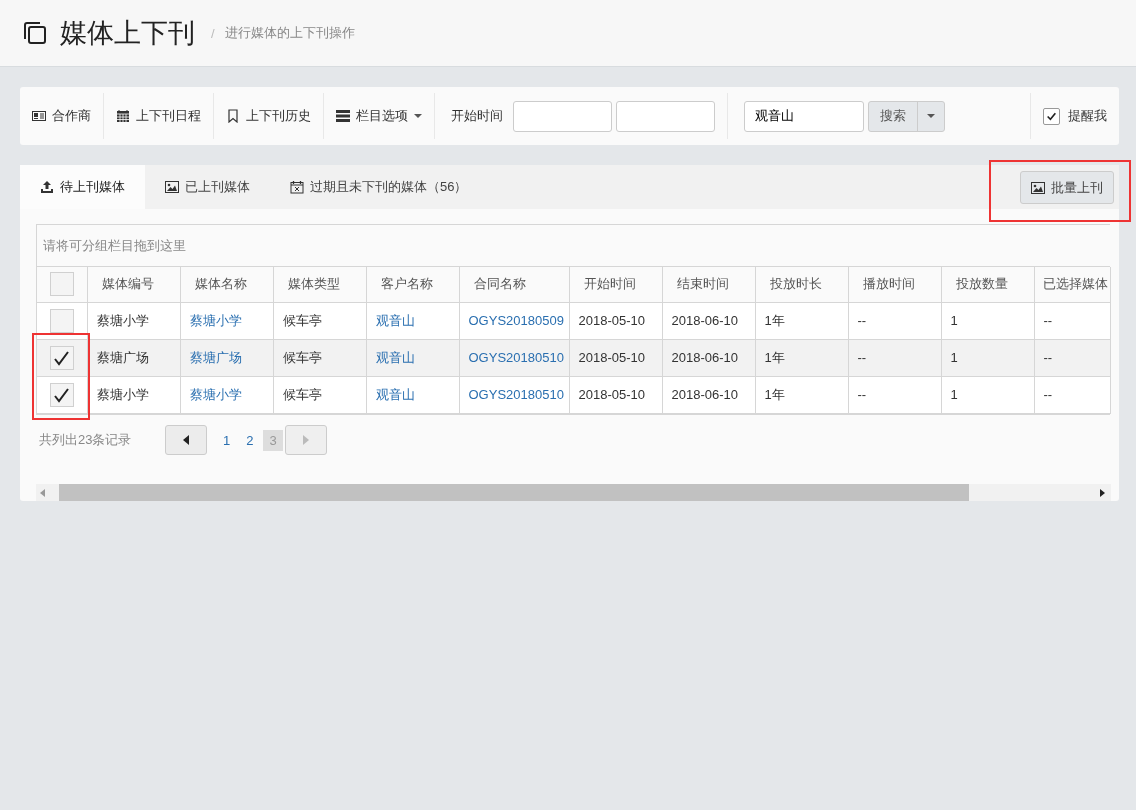 Image resolution: width=1136 pixels, height=810 pixels. Describe the element at coordinates (297, 187) in the screenshot. I see `calendar-x-icon` at that location.